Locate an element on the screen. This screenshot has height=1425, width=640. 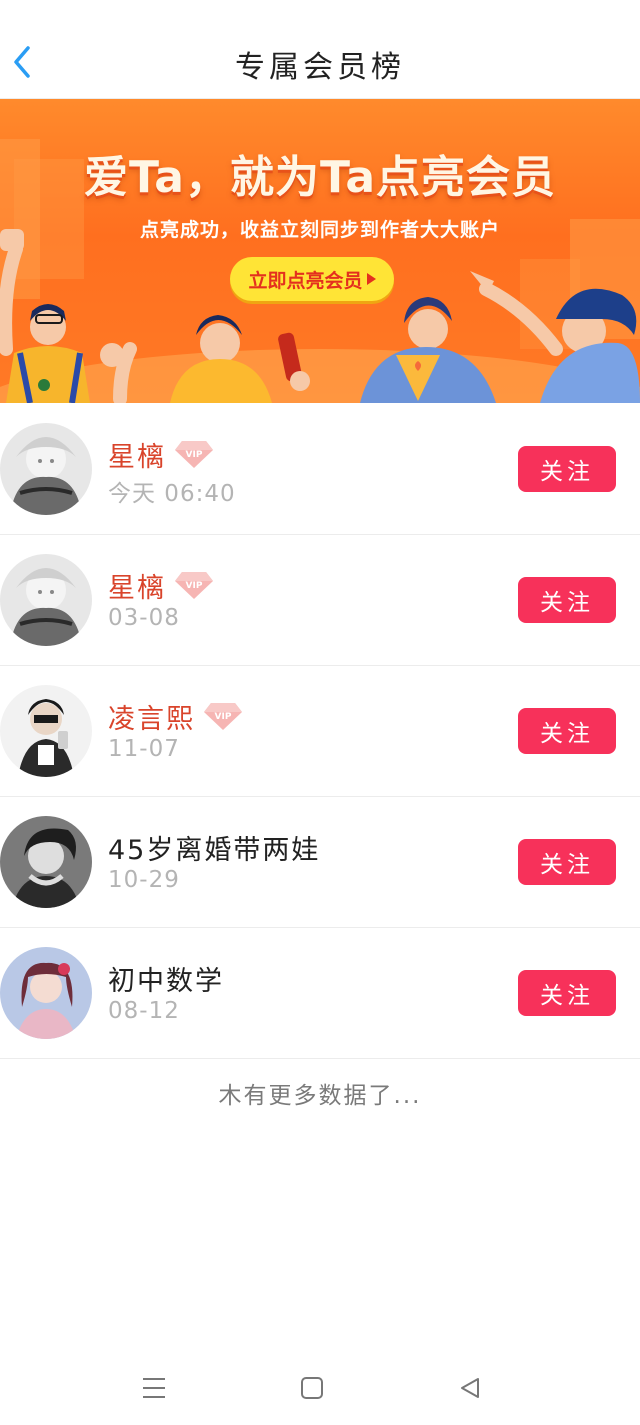
list-item: 初中数学 08-12 关注 is located at coordinates (320, 993).